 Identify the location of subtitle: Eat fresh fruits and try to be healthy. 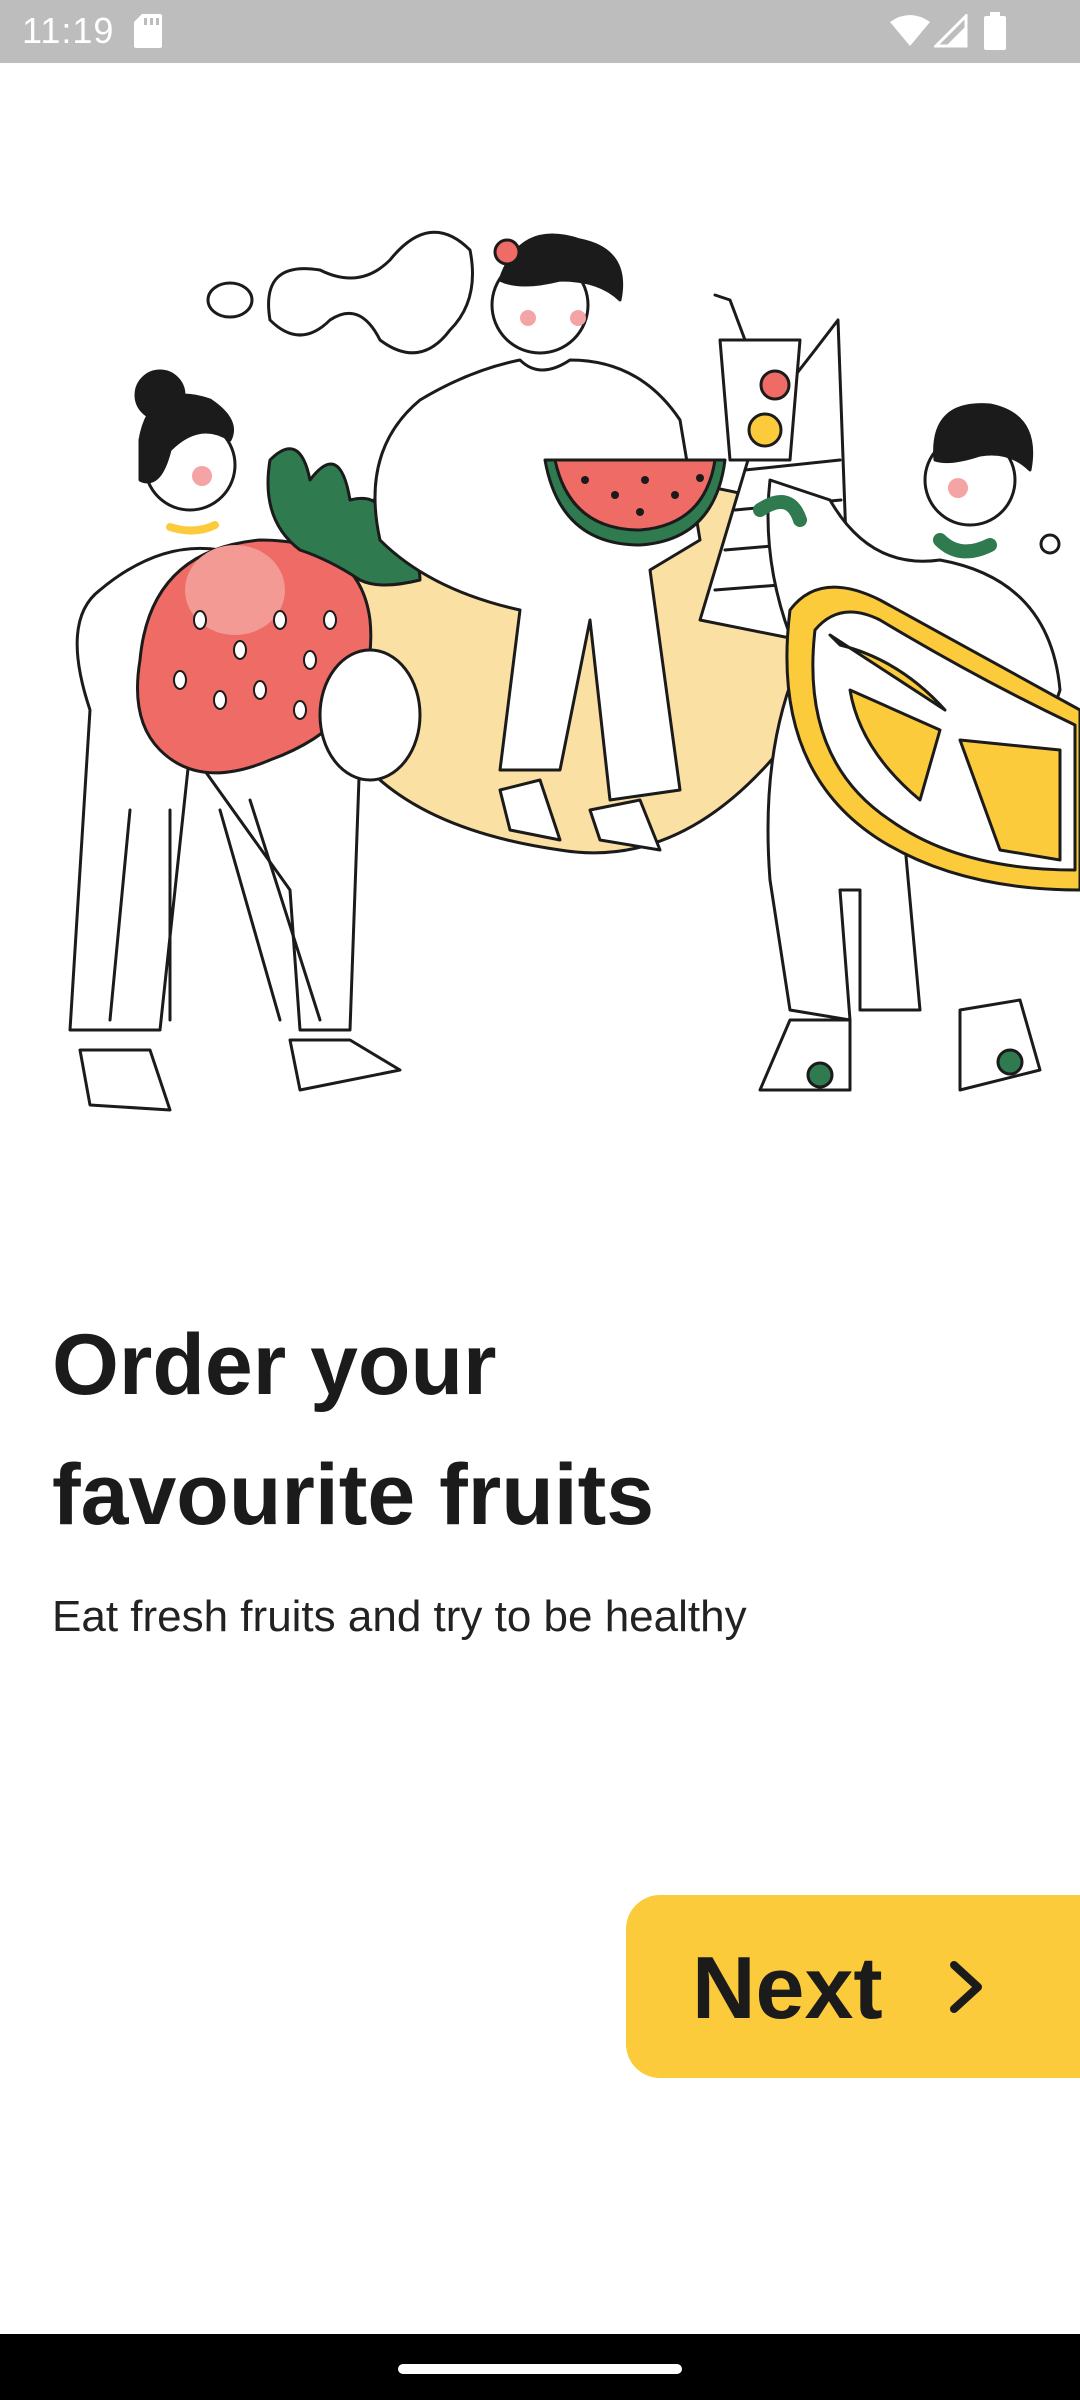
(399, 1616).